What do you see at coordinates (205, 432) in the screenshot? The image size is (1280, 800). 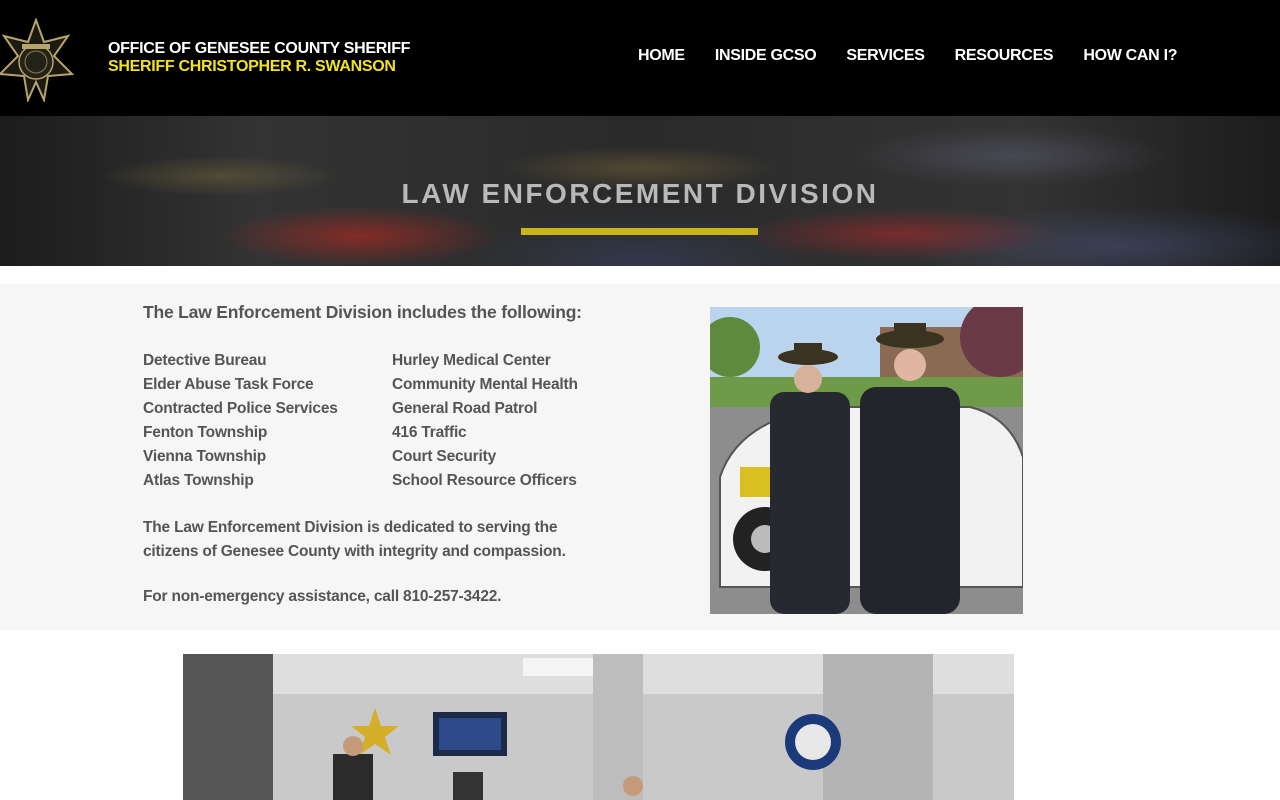 I see `list-item: Fenton Township` at bounding box center [205, 432].